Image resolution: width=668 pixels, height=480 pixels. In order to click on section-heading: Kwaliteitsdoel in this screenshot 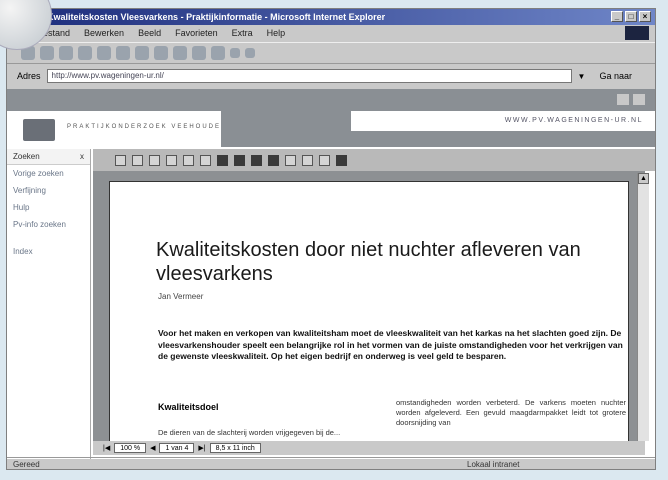, I will do `click(188, 407)`.